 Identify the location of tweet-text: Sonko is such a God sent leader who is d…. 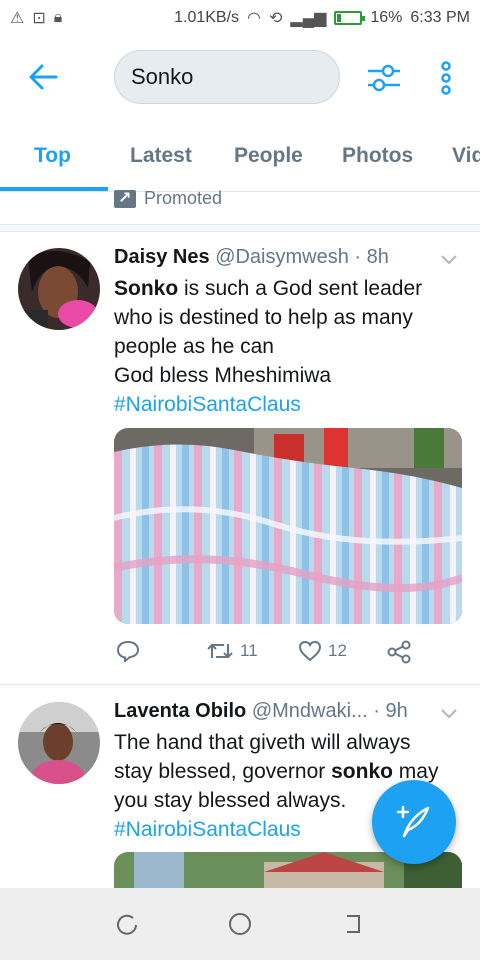
(284, 346).